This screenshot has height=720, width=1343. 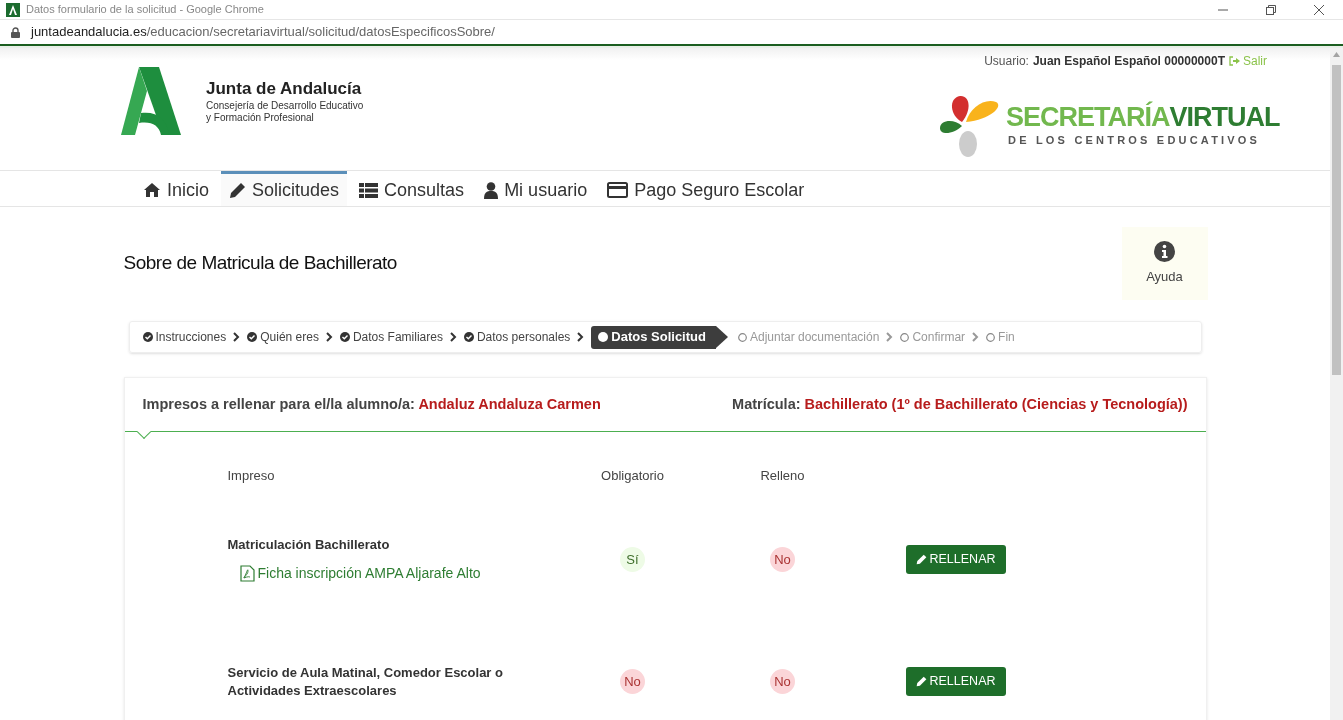 What do you see at coordinates (184, 337) in the screenshot?
I see `step-item: Instrucciones` at bounding box center [184, 337].